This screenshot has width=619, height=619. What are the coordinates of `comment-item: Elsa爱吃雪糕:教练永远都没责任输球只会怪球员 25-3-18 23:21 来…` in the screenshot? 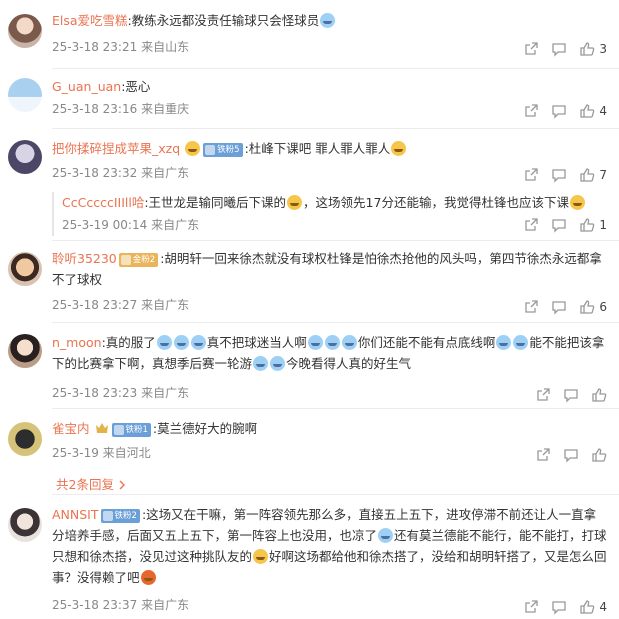 It's located at (309, 36).